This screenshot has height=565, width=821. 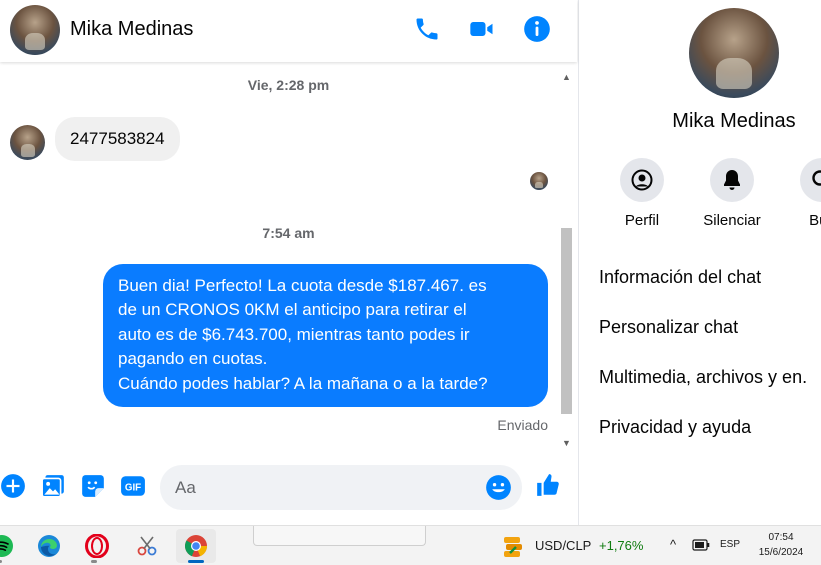 I want to click on scrollbar: ▲ ▼, so click(x=566, y=260).